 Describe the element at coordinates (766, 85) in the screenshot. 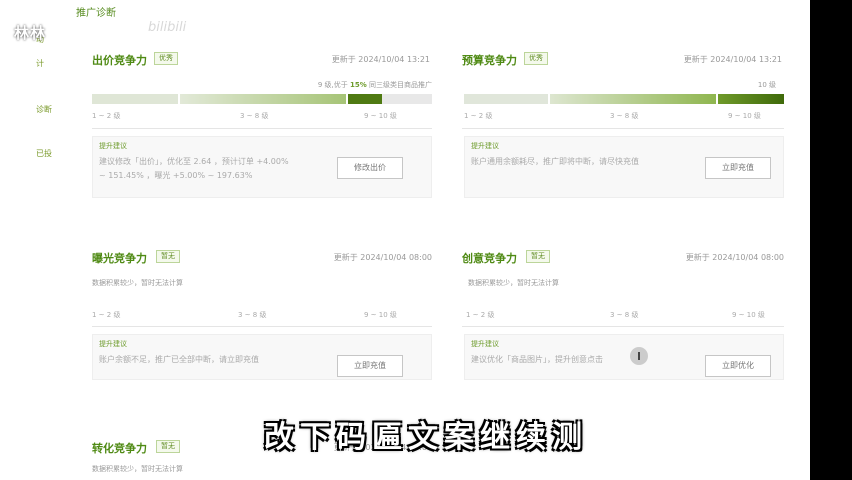

I see `card-budget-rank-note: 10 级` at that location.